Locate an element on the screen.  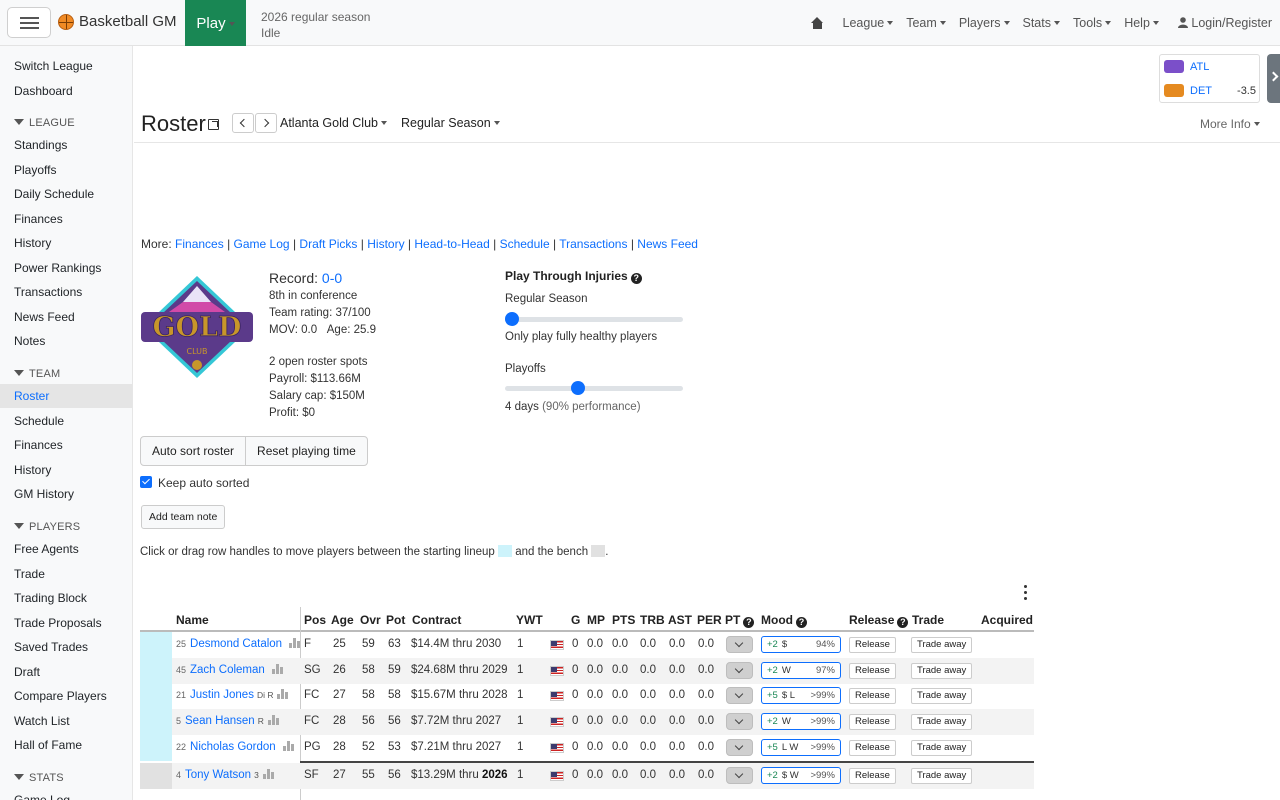
season-type-select: Regular Season is located at coordinates (450, 123).